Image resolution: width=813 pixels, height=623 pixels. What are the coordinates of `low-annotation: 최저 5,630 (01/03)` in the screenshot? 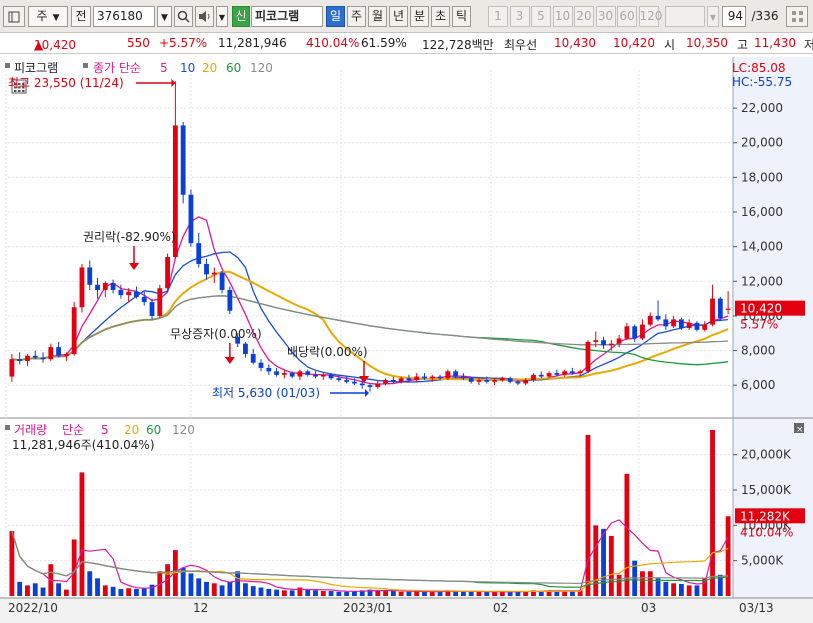 It's located at (266, 393).